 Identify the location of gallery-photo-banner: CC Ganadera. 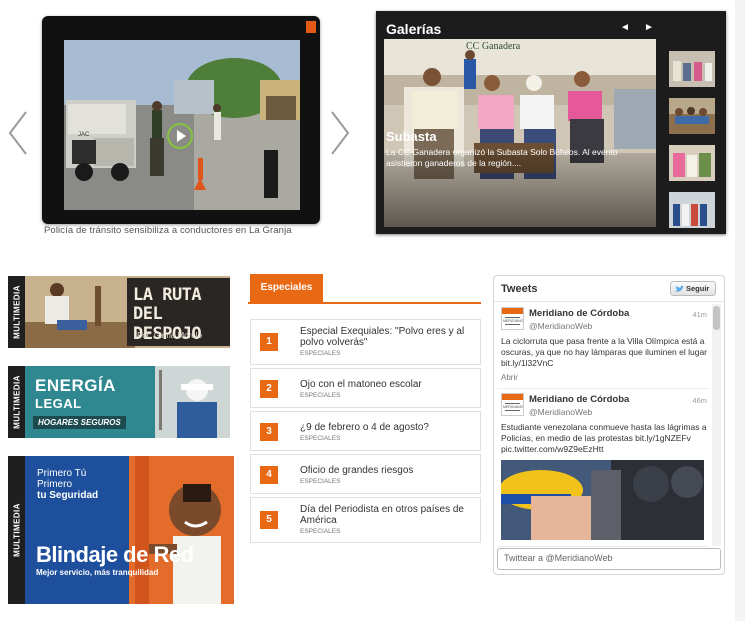
(493, 46).